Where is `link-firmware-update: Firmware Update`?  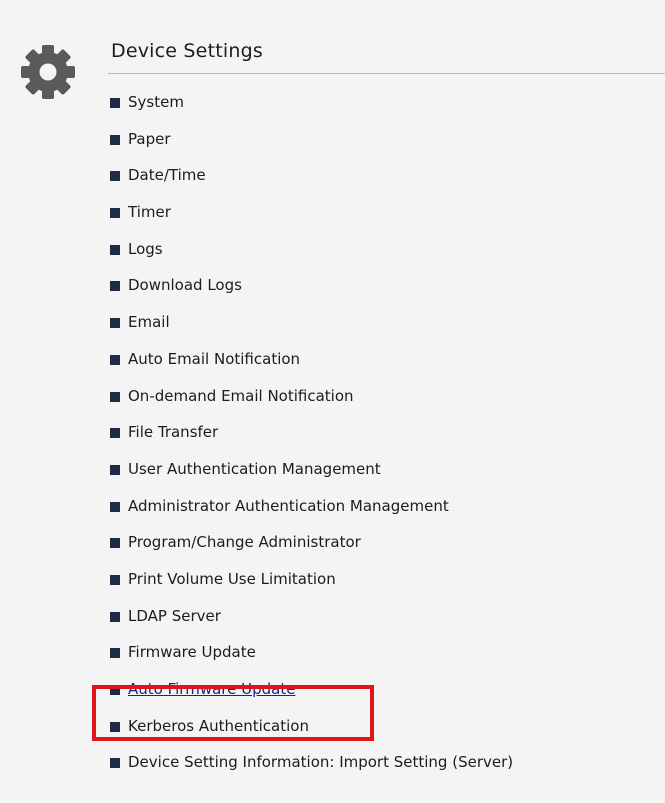
link-firmware-update: Firmware Update is located at coordinates (192, 652).